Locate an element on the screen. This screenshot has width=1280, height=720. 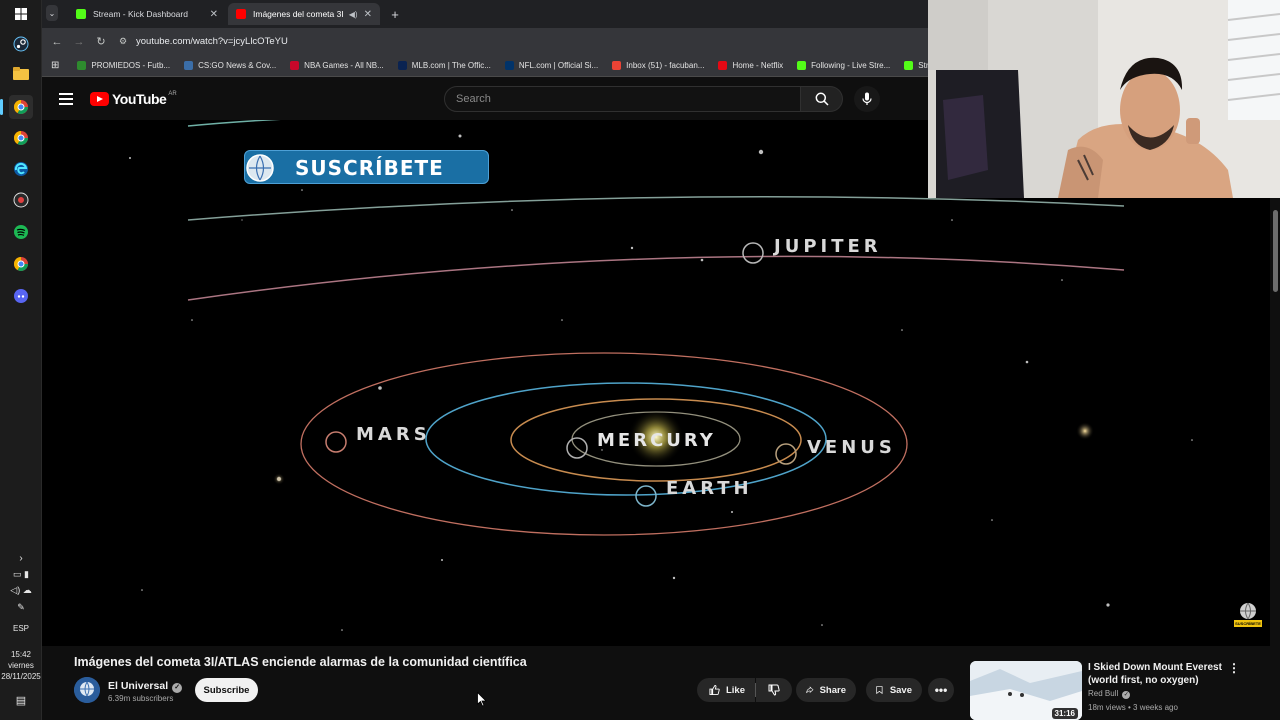
webcam-overlay is located at coordinates (1104, 99).